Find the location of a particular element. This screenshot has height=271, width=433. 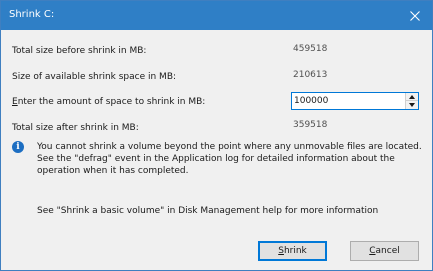

cancel-button-label: ancel is located at coordinates (387, 251).